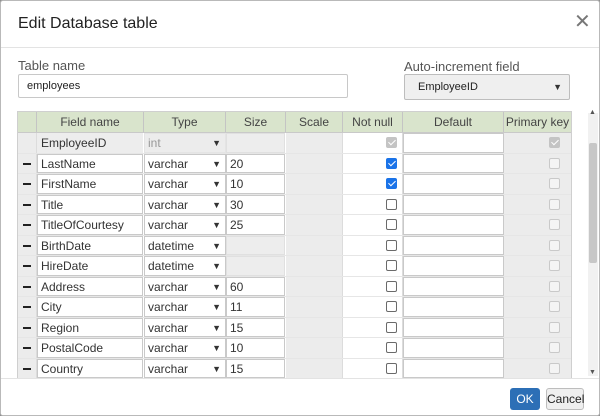 This screenshot has width=600, height=416. What do you see at coordinates (255, 163) in the screenshot?
I see `size-input: 20` at bounding box center [255, 163].